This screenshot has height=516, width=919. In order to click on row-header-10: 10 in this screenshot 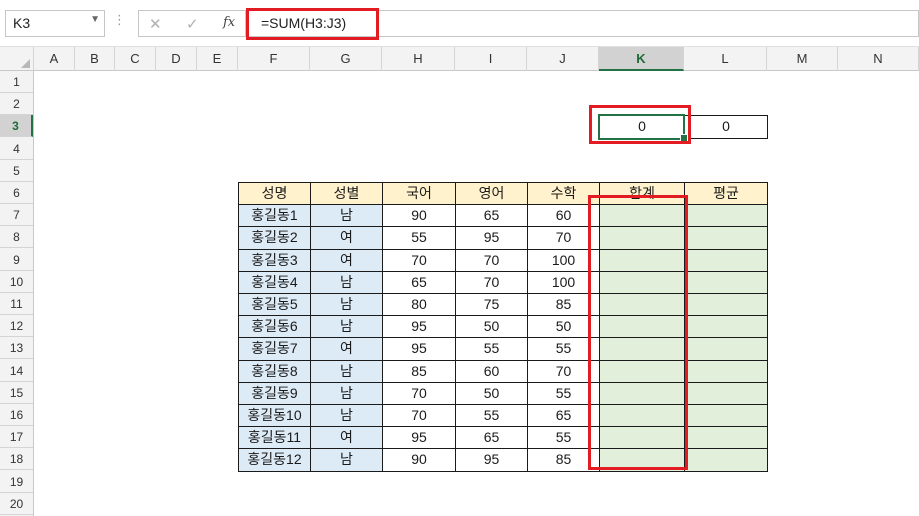, I will do `click(16, 282)`.